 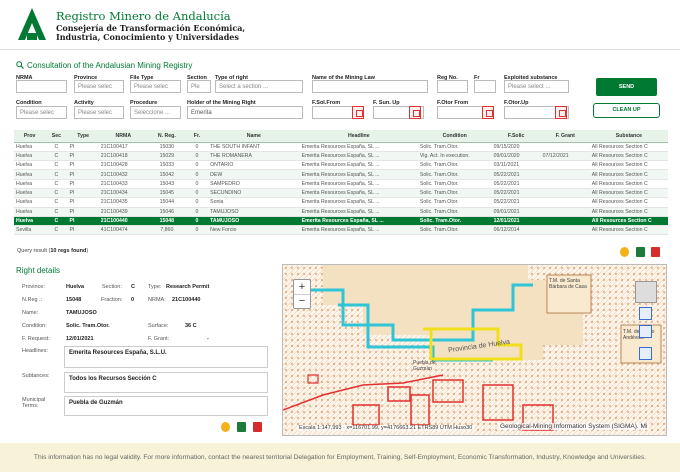 What do you see at coordinates (645, 353) in the screenshot?
I see `map-view-icon` at bounding box center [645, 353].